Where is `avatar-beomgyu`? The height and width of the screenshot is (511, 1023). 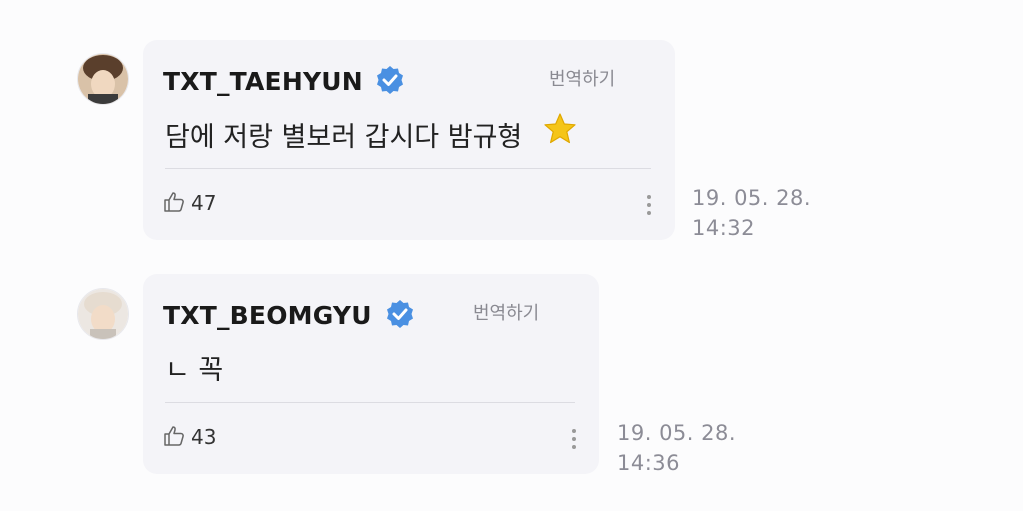 avatar-beomgyu is located at coordinates (103, 314).